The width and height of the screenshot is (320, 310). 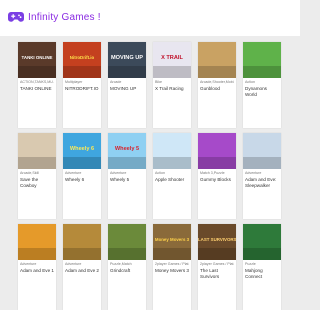 What do you see at coordinates (217, 88) in the screenshot?
I see `game-title: Gunblood` at bounding box center [217, 88].